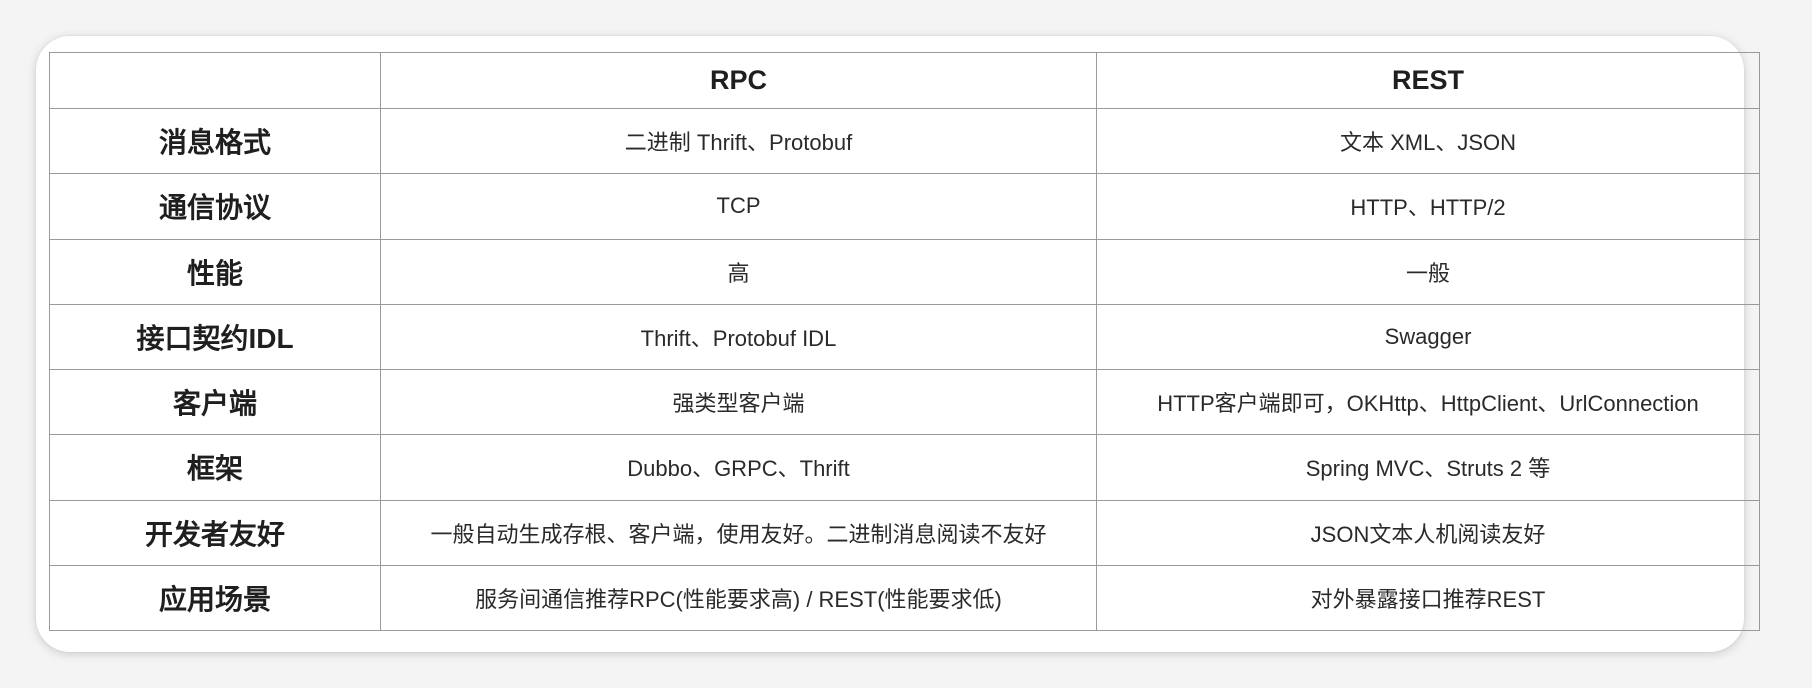 The width and height of the screenshot is (1812, 688). I want to click on header-rpc: RPC, so click(738, 80).